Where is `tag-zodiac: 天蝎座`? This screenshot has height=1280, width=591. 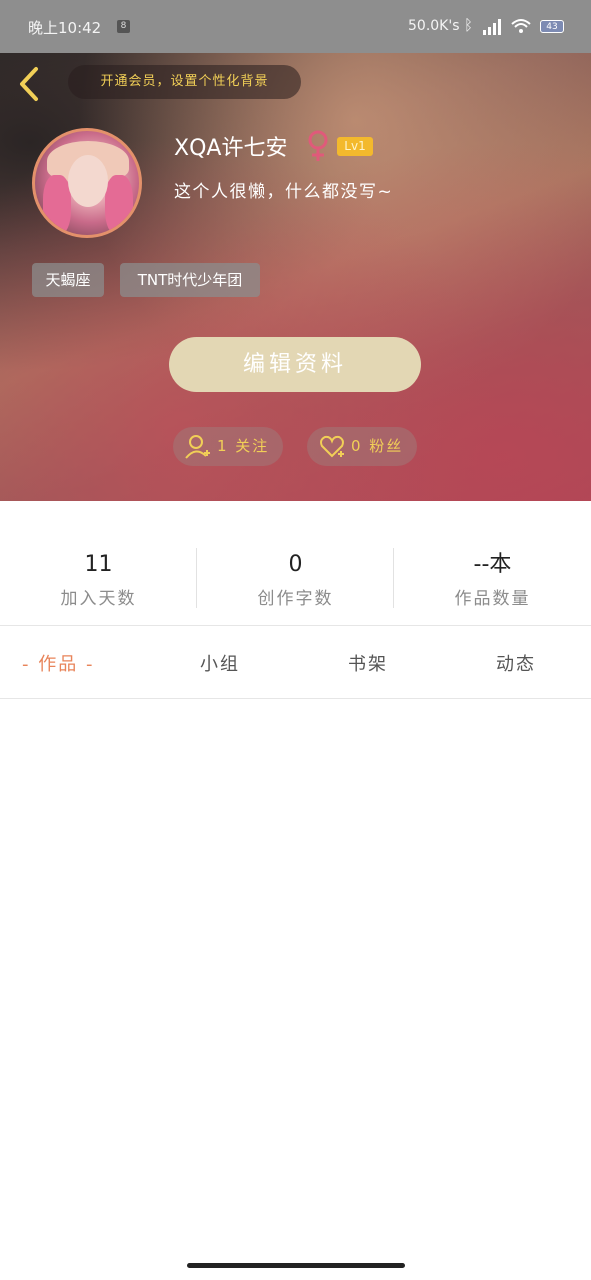 tag-zodiac: 天蝎座 is located at coordinates (68, 280).